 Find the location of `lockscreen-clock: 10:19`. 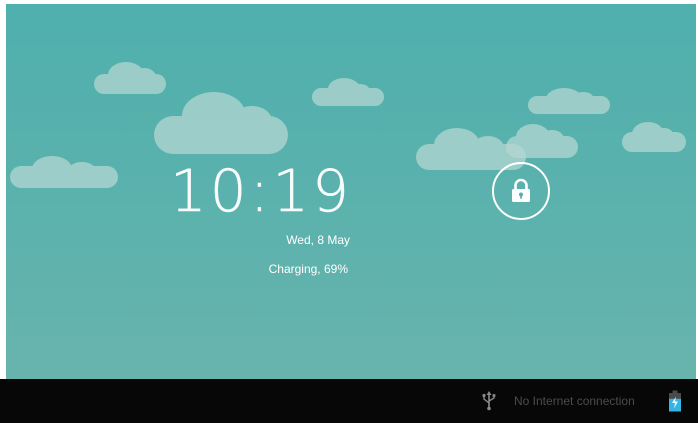

lockscreen-clock: 10:19 is located at coordinates (260, 191).